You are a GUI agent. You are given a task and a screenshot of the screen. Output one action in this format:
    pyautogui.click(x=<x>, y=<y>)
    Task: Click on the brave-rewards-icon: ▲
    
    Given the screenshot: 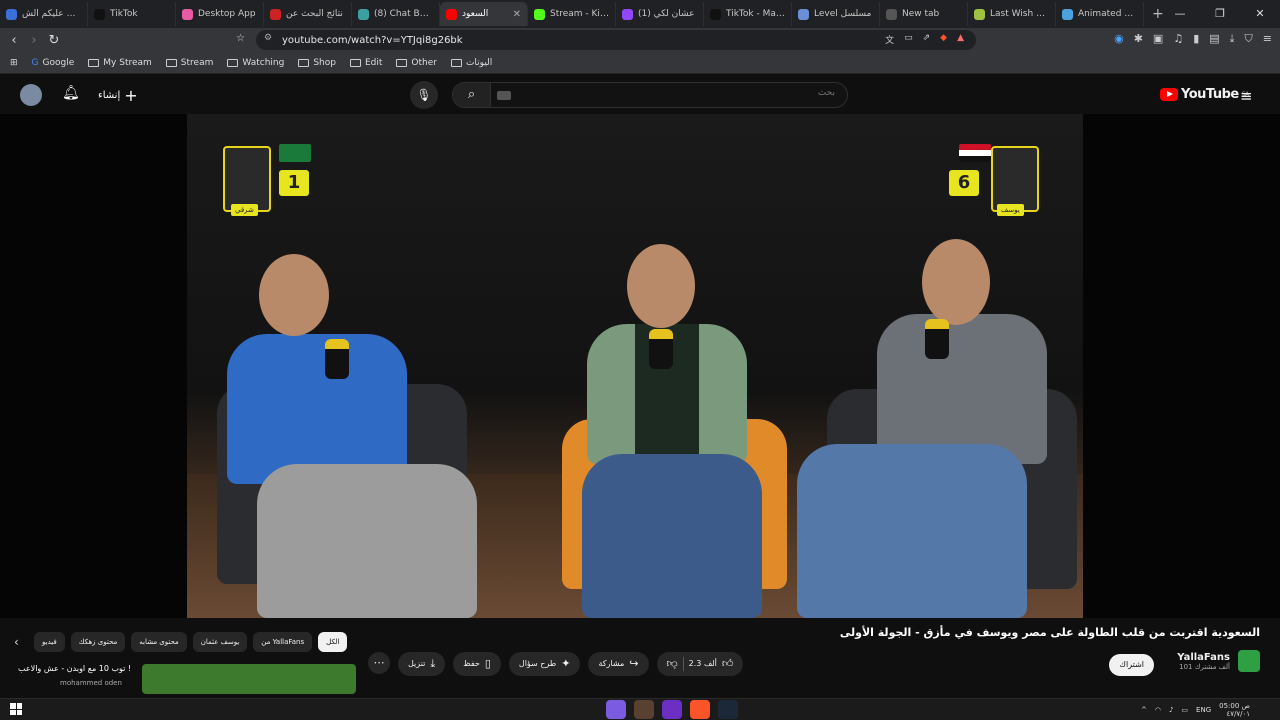 What is the action you would take?
    pyautogui.click(x=960, y=39)
    